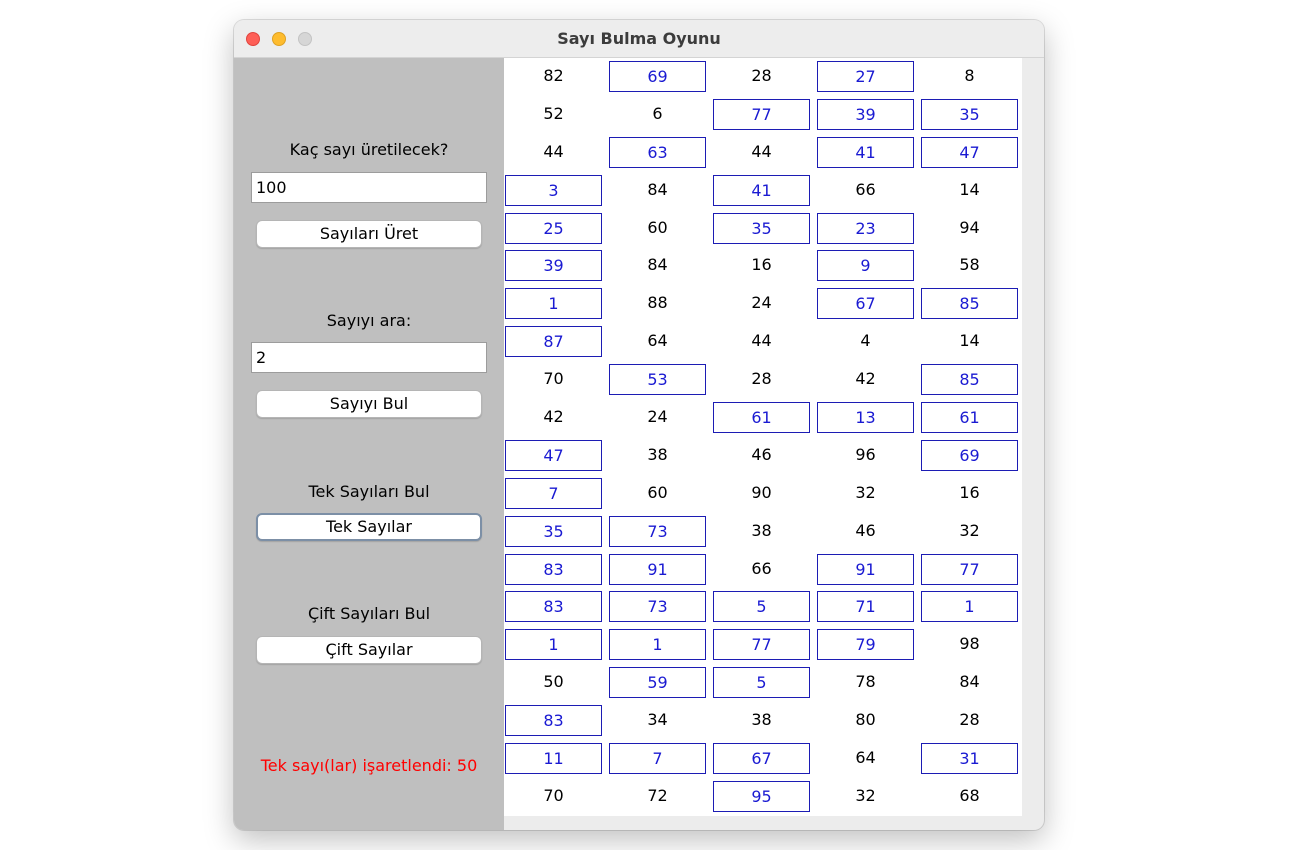 The width and height of the screenshot is (1300, 850). Describe the element at coordinates (972, 797) in the screenshot. I see `number-cell: 68` at that location.